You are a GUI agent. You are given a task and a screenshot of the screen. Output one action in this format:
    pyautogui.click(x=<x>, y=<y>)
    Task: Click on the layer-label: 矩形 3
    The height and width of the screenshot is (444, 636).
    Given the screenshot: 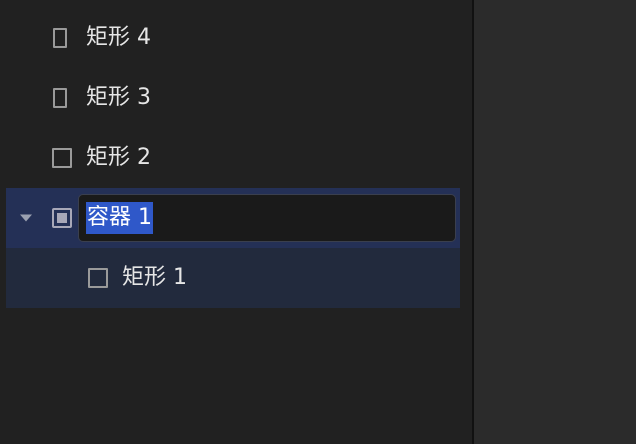 What is the action you would take?
    pyautogui.click(x=118, y=97)
    